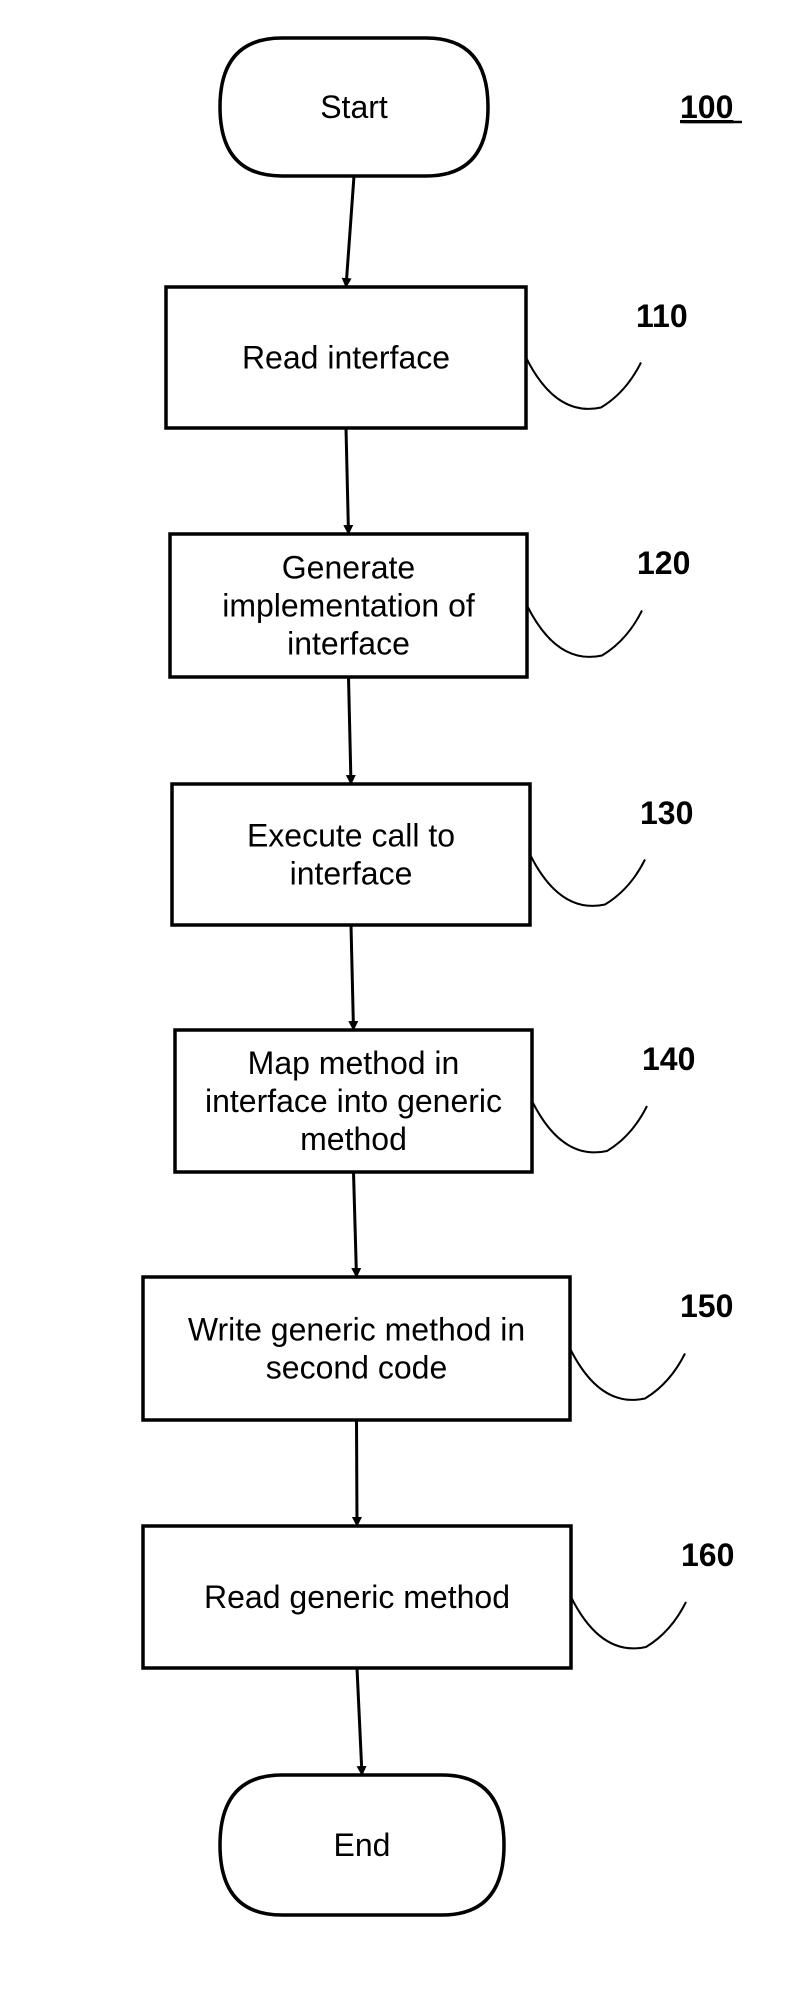 This screenshot has width=792, height=2011. I want to click on step-130-text-line: interface, so click(351, 874).